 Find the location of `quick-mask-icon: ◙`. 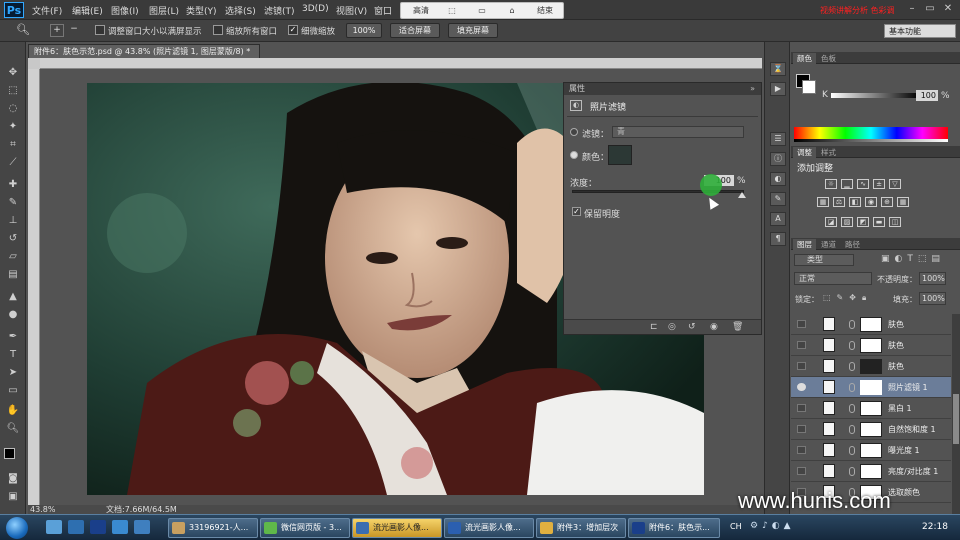

quick-mask-icon: ◙ is located at coordinates (13, 479).